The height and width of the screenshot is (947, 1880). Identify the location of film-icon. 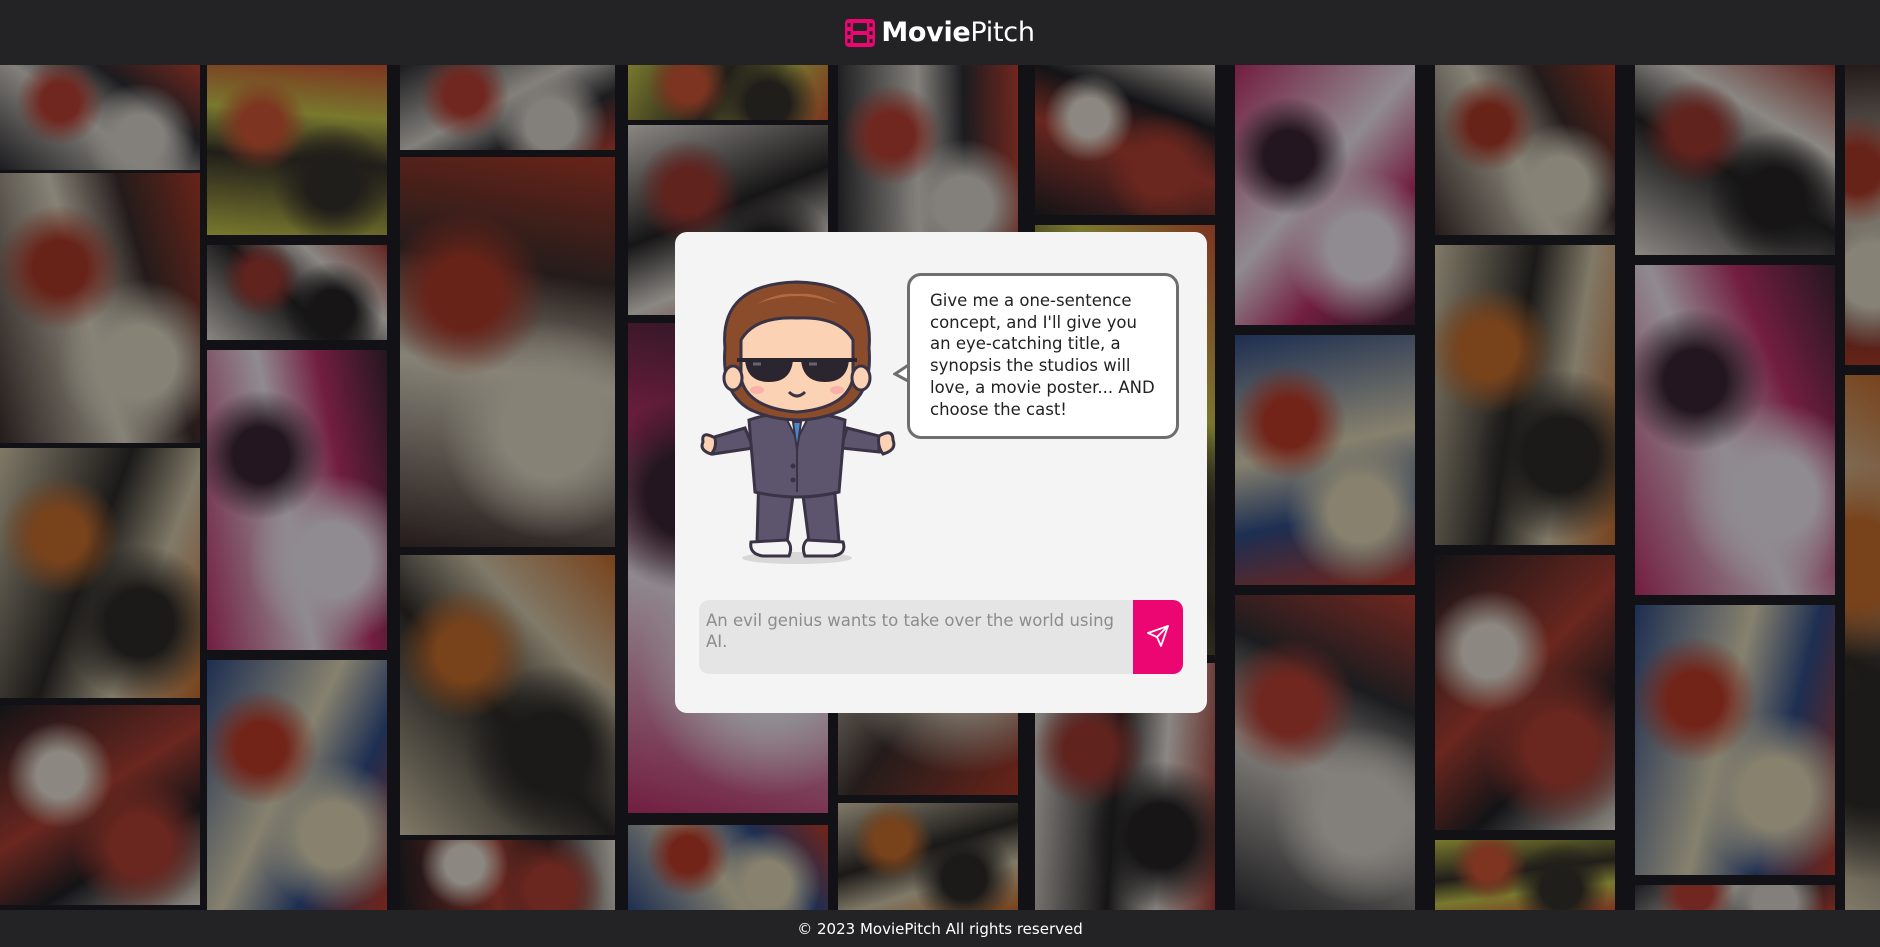
(860, 32).